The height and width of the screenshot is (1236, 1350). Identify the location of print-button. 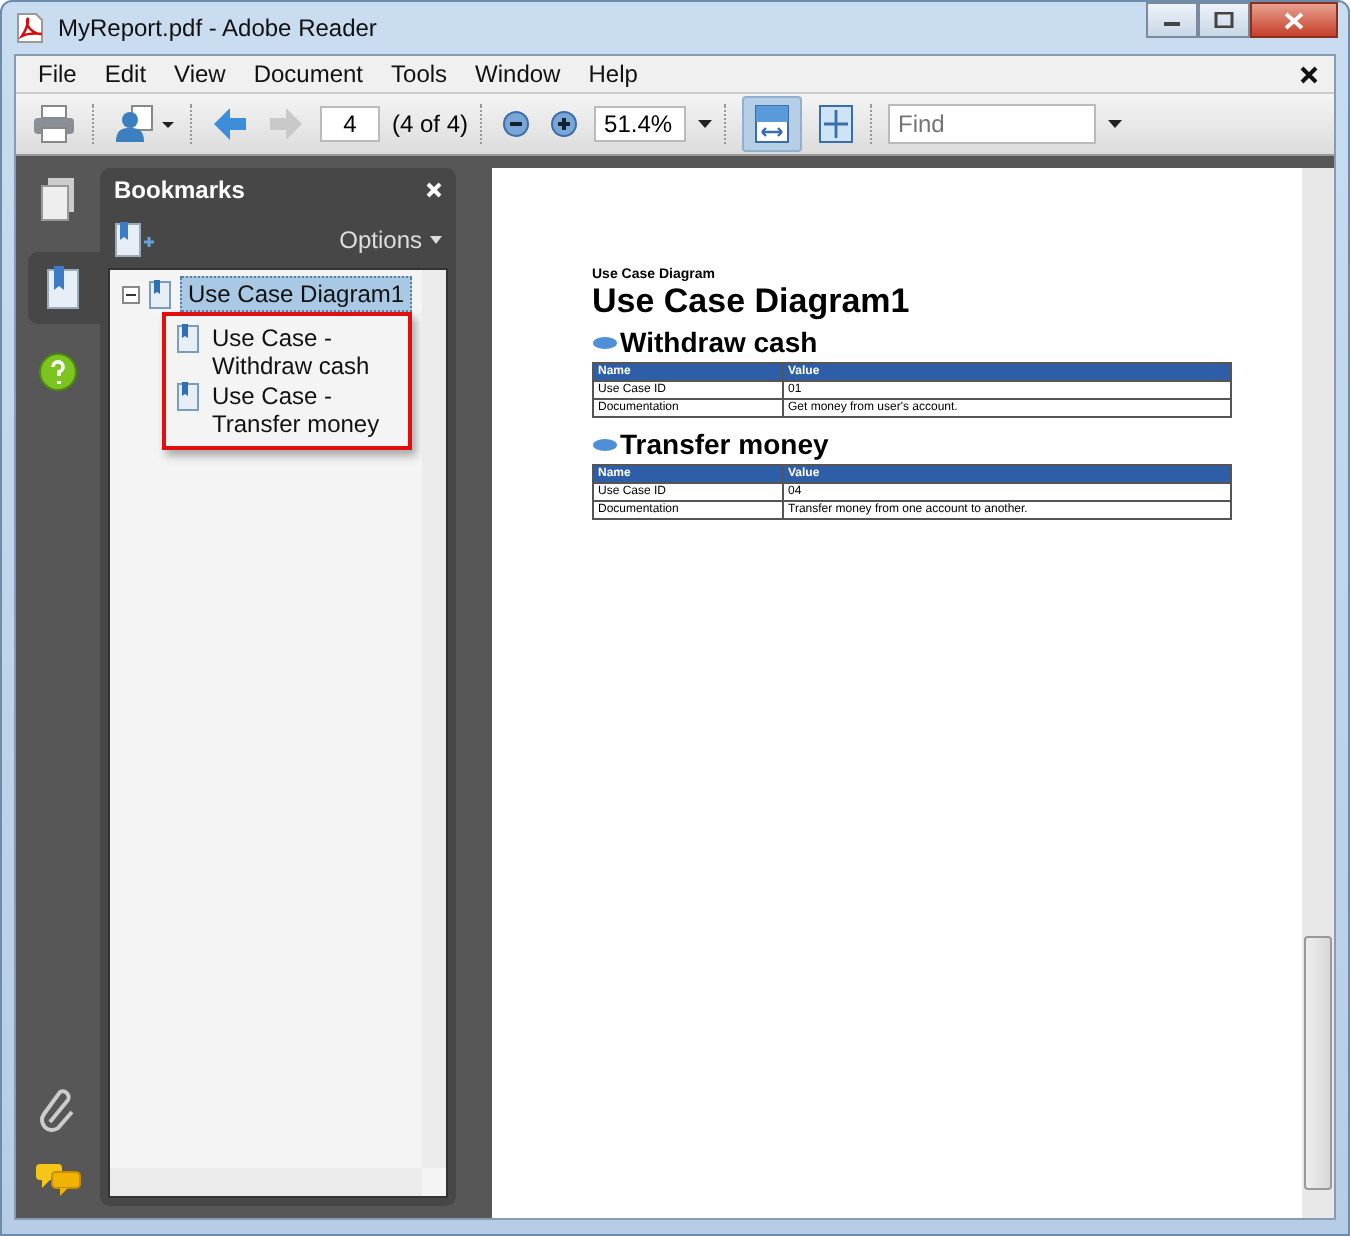
(54, 124).